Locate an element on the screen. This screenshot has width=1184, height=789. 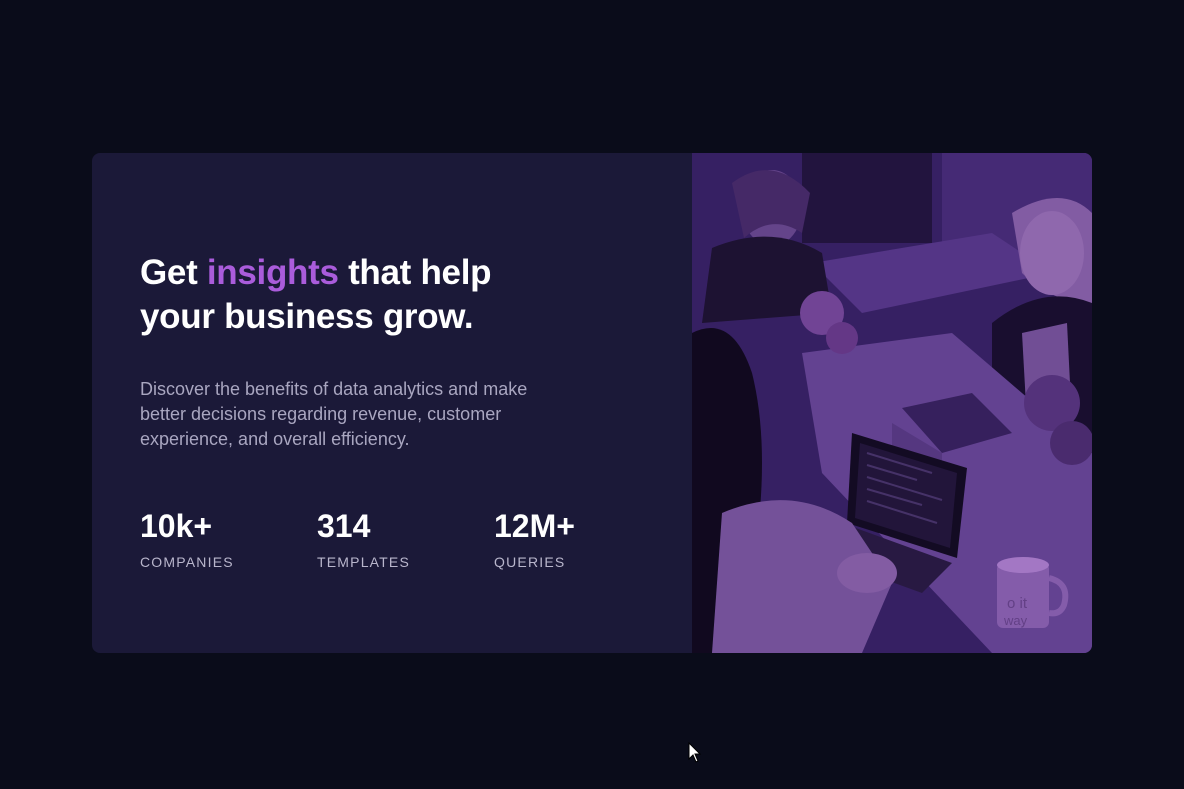
headline-accent: insights is located at coordinates (272, 272).